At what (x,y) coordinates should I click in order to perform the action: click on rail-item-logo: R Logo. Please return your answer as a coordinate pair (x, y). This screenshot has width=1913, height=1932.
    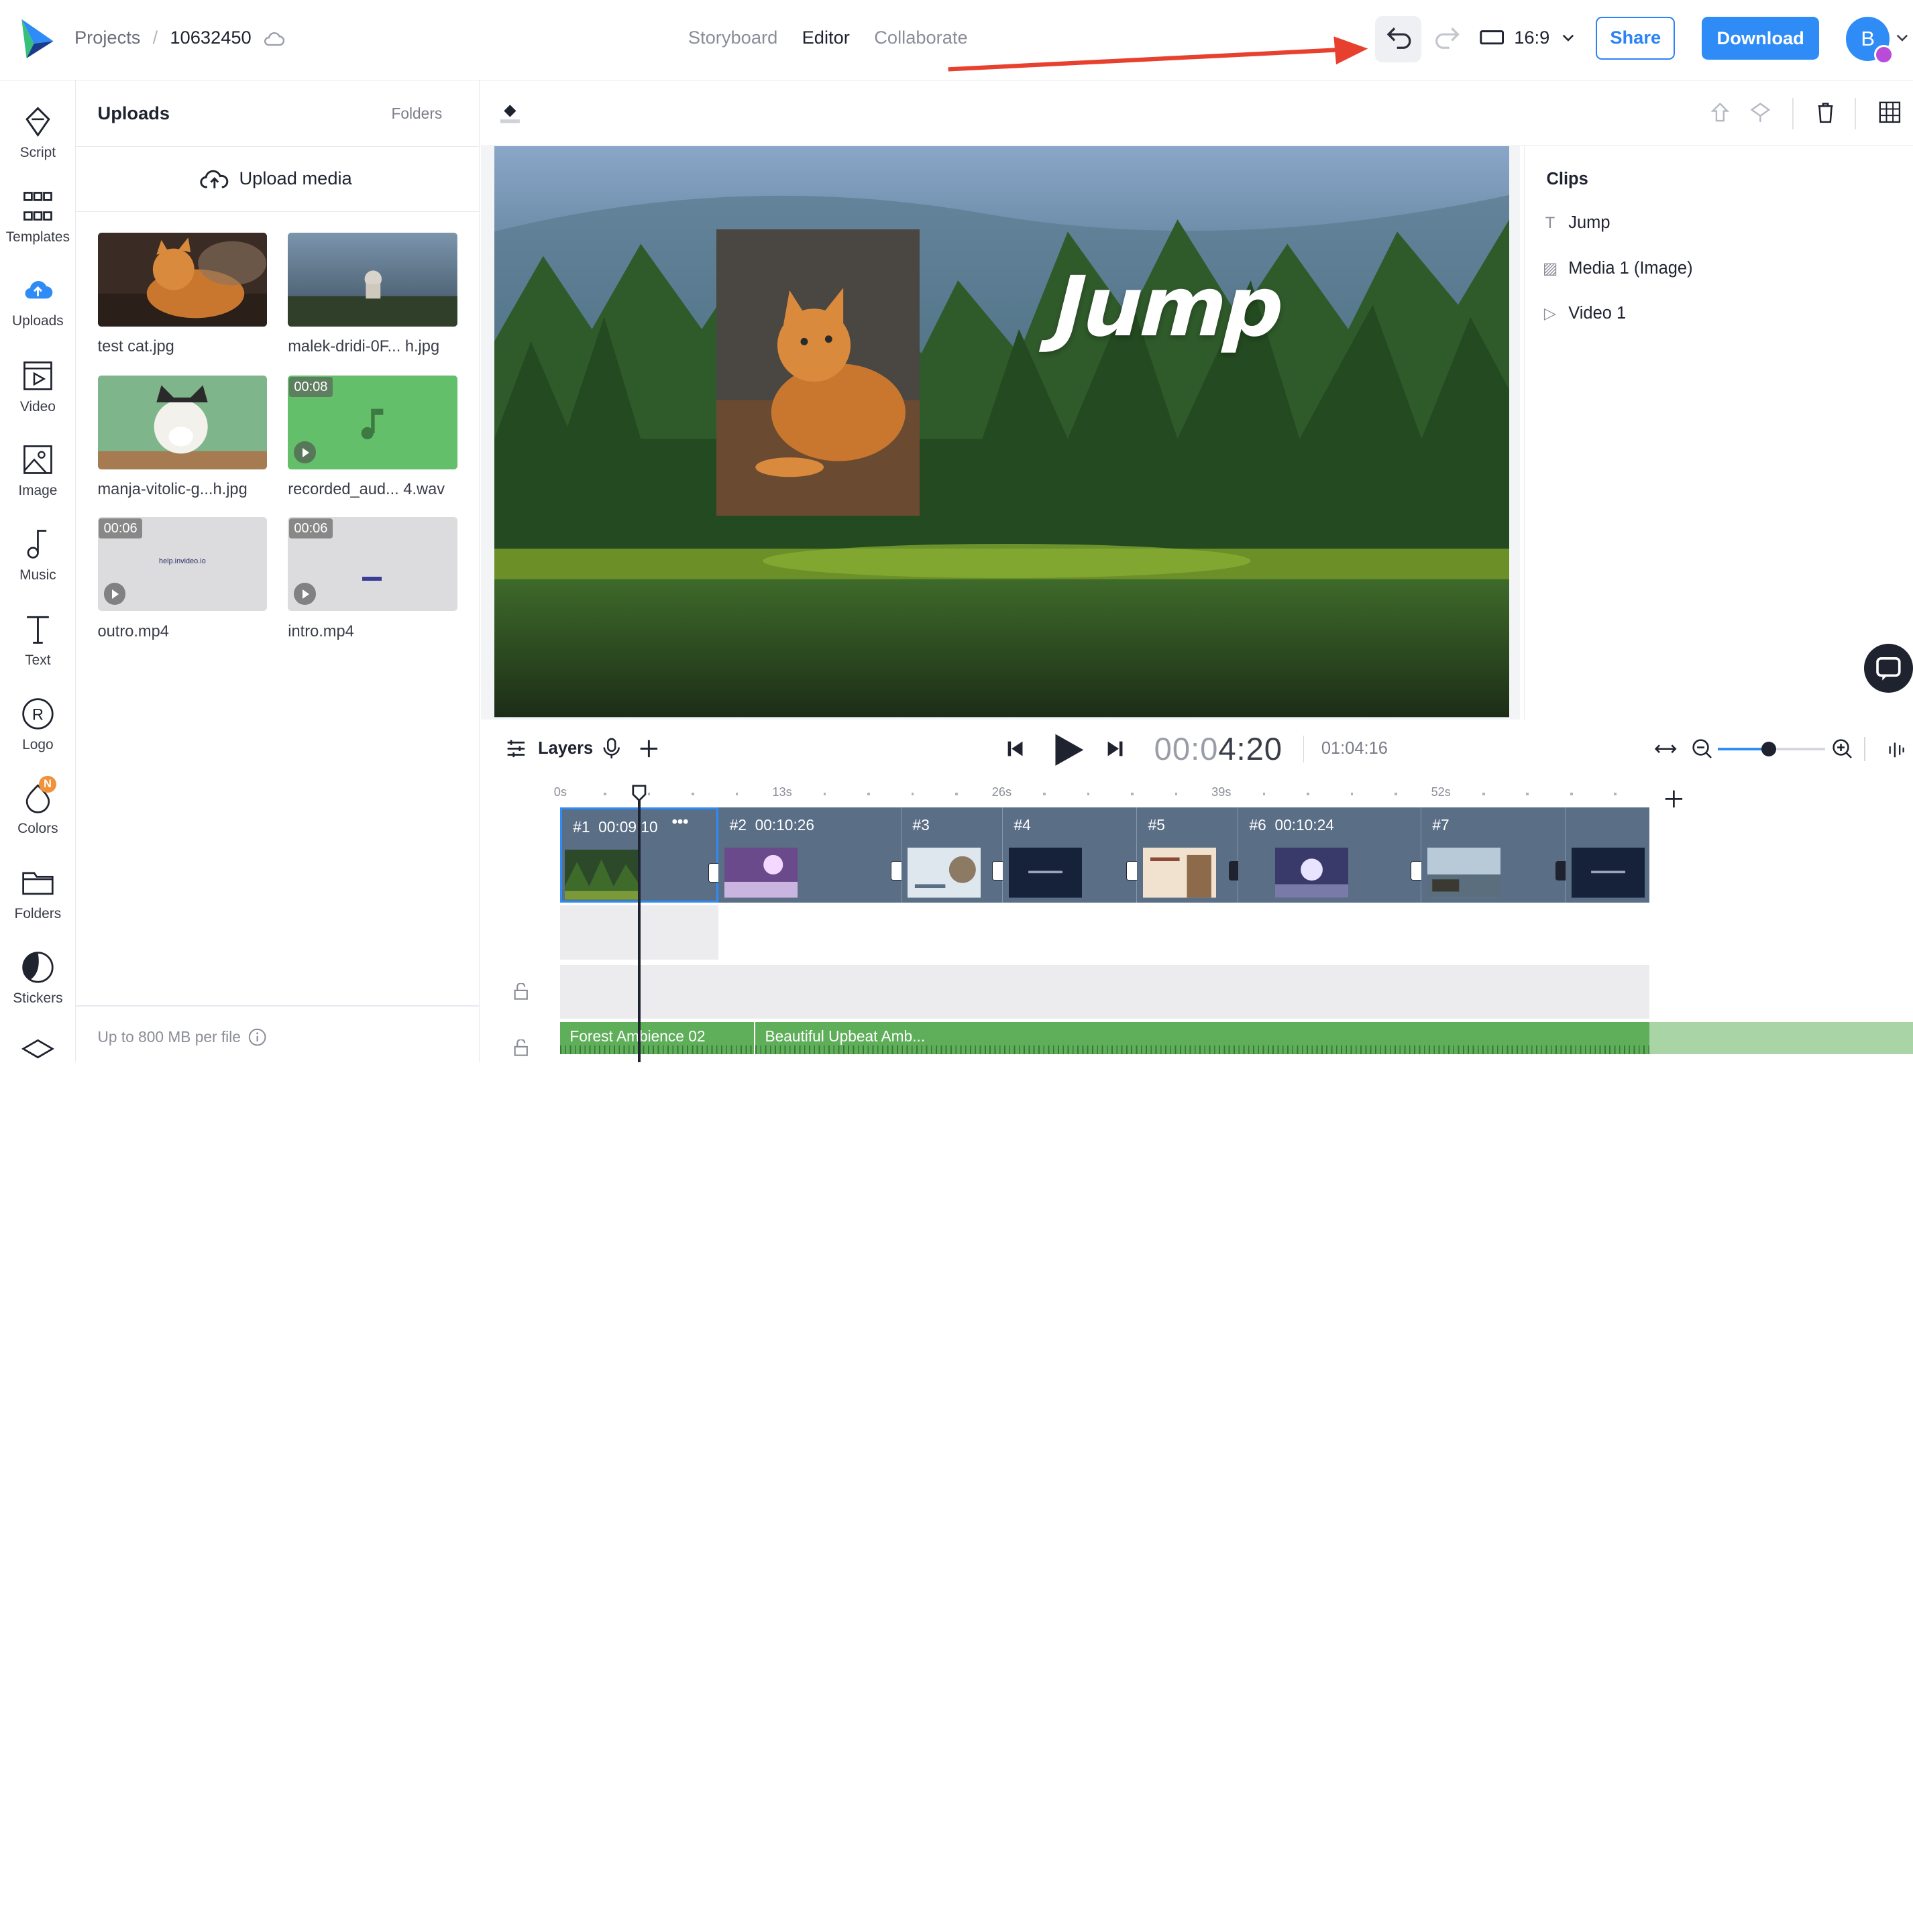
    Looking at the image, I should click on (38, 725).